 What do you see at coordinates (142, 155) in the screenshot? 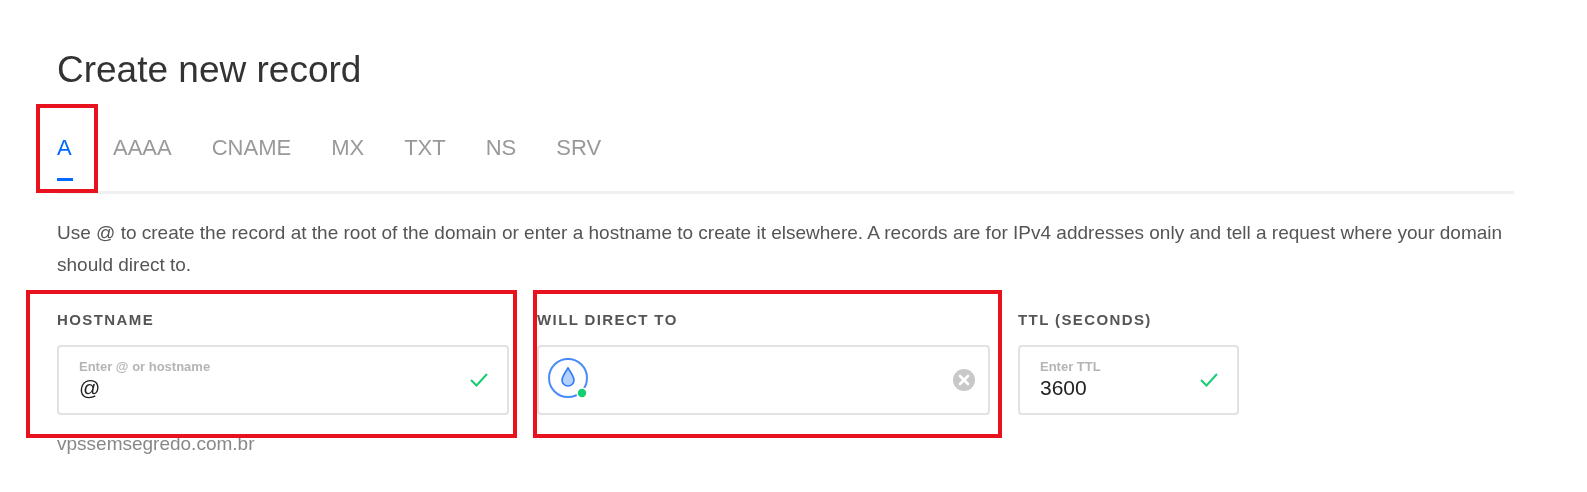
I see `record-type-tab: AAAA` at bounding box center [142, 155].